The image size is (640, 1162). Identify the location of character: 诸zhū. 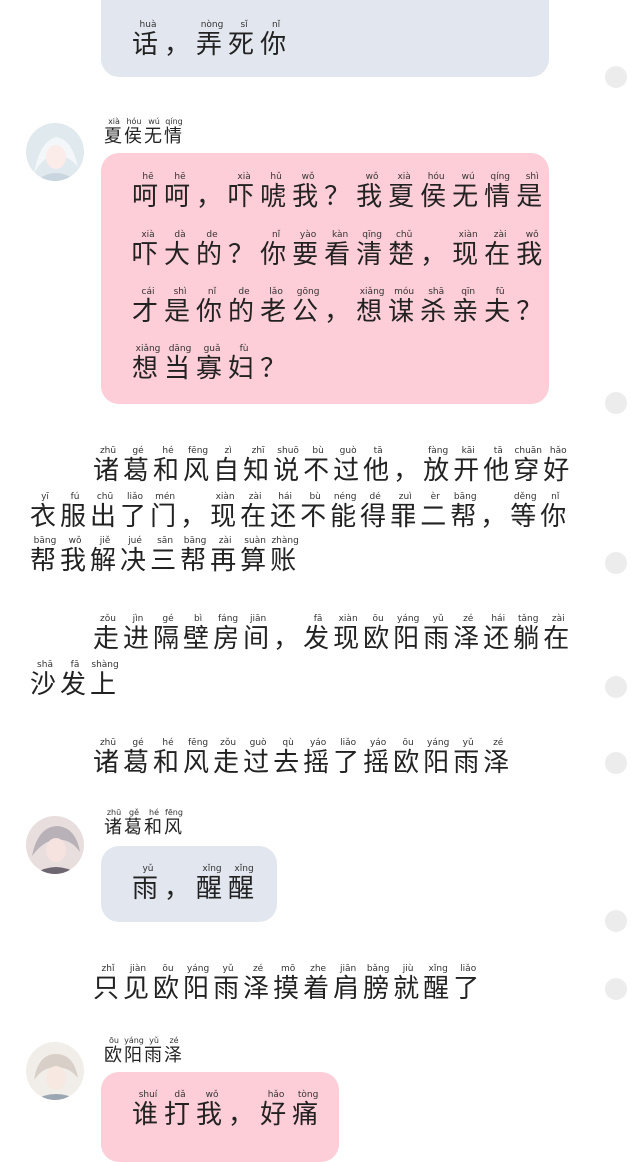
(108, 466).